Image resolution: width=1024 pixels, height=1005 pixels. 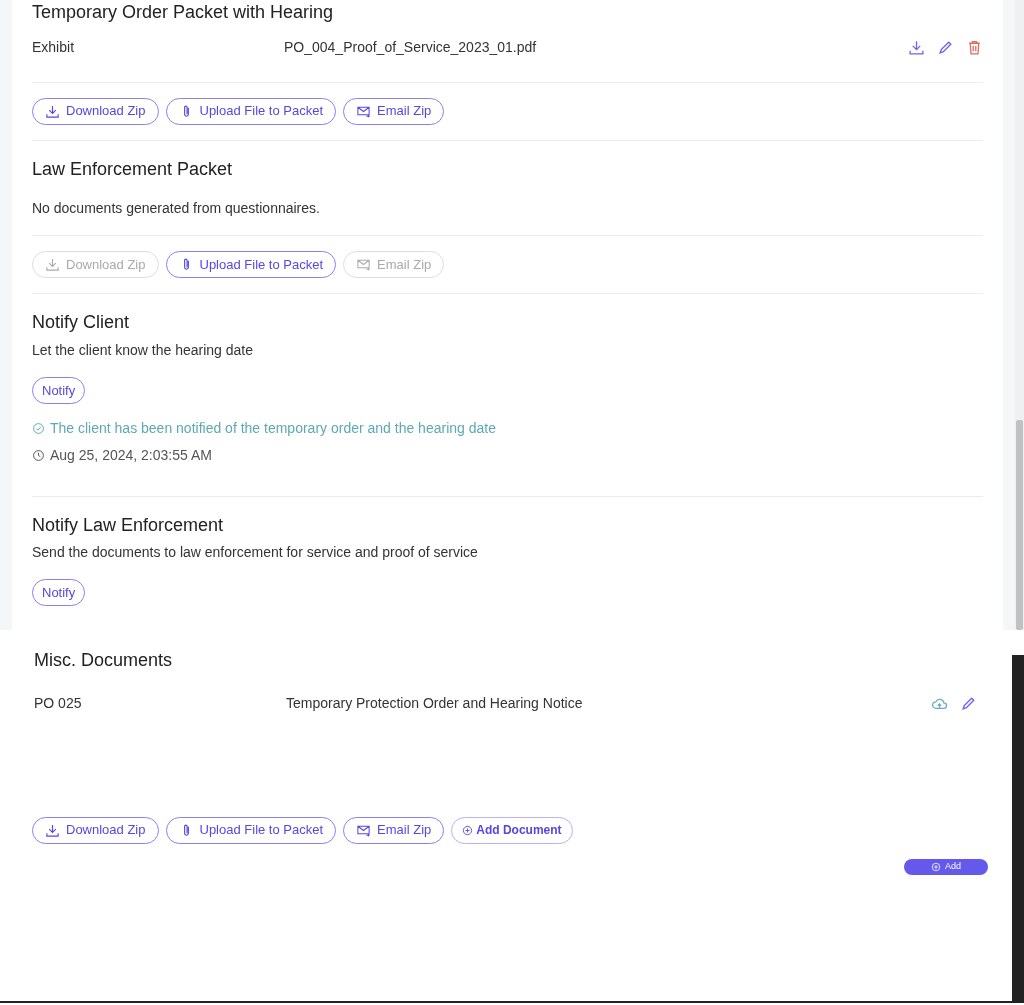 What do you see at coordinates (1019, 525) in the screenshot?
I see `scrollbar-thumb` at bounding box center [1019, 525].